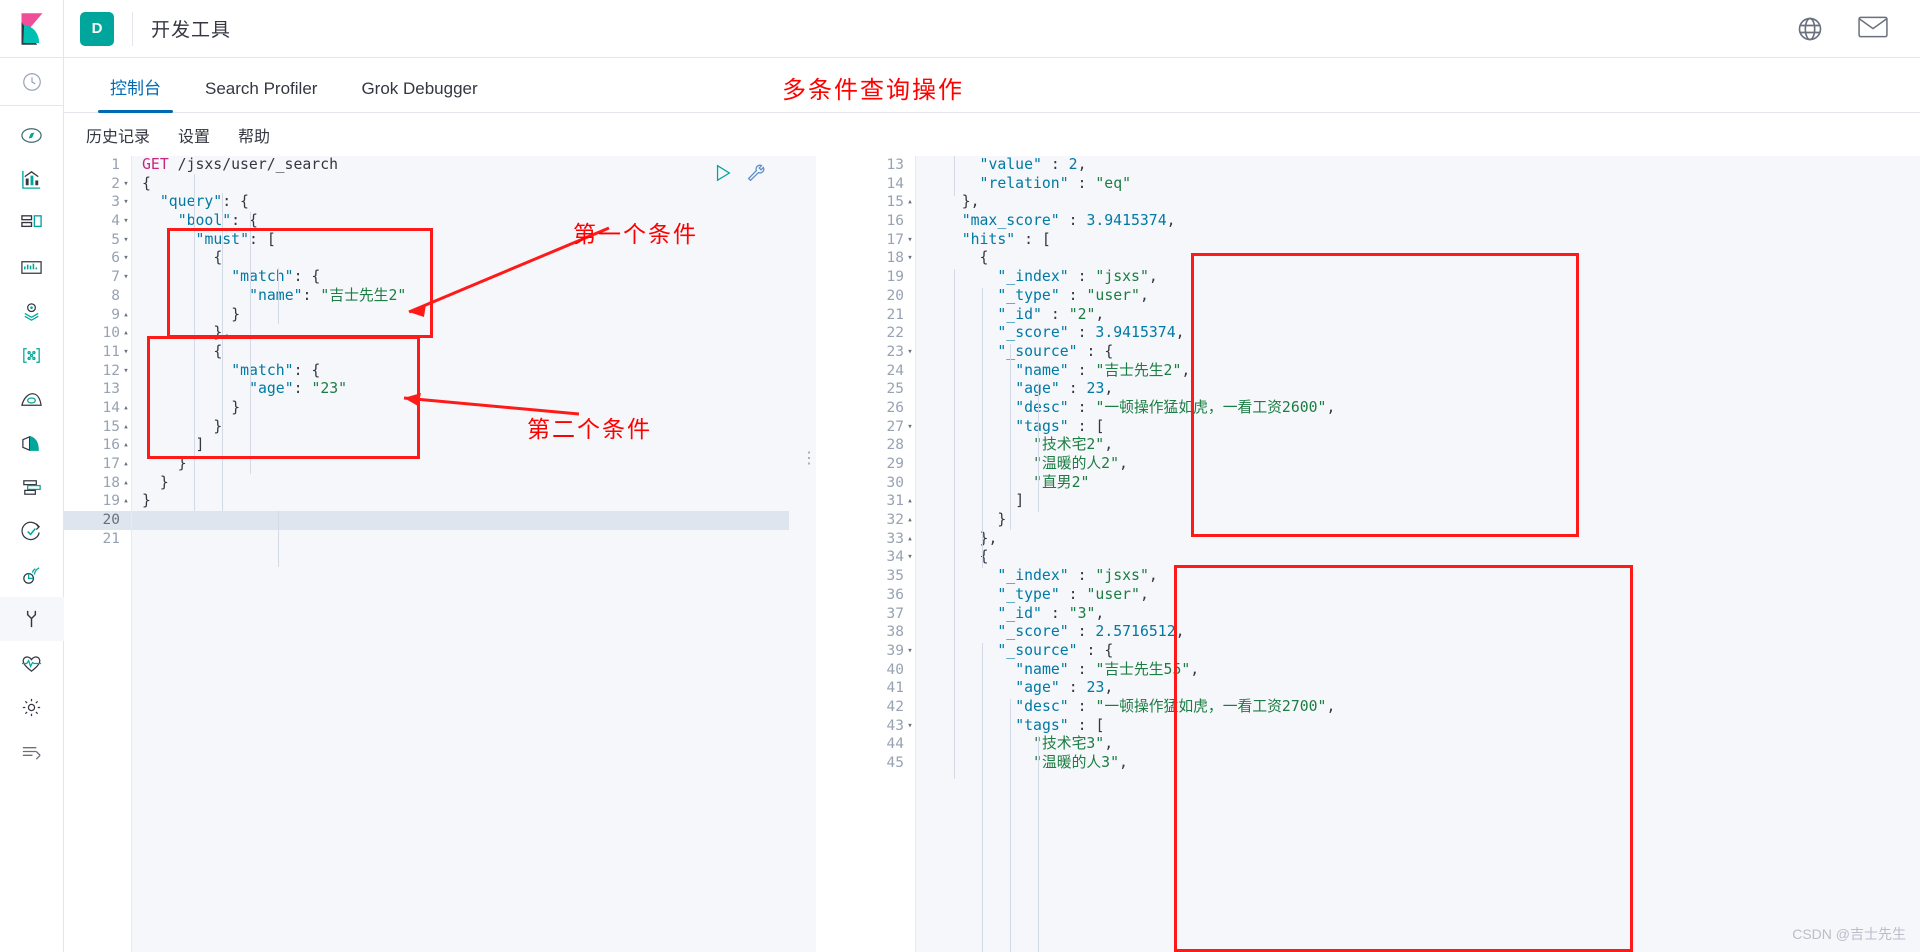  I want to click on sidebar-item-machine-learning, so click(32, 355).